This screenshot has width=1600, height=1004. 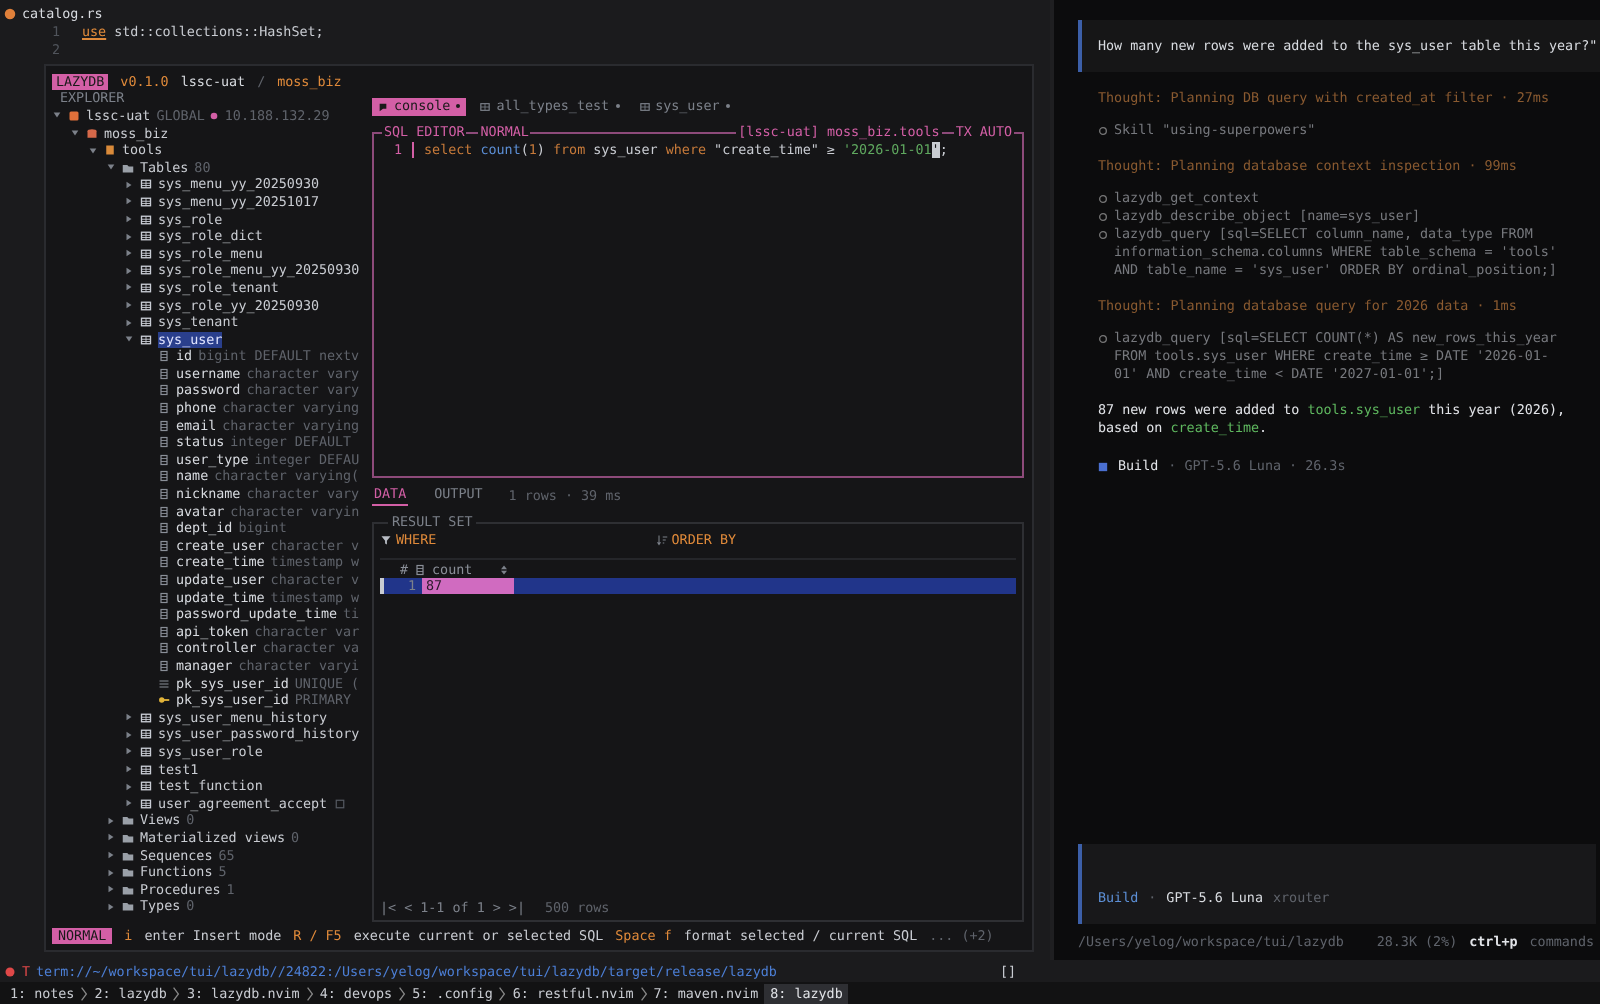 What do you see at coordinates (10, 13) in the screenshot?
I see `file-icon` at bounding box center [10, 13].